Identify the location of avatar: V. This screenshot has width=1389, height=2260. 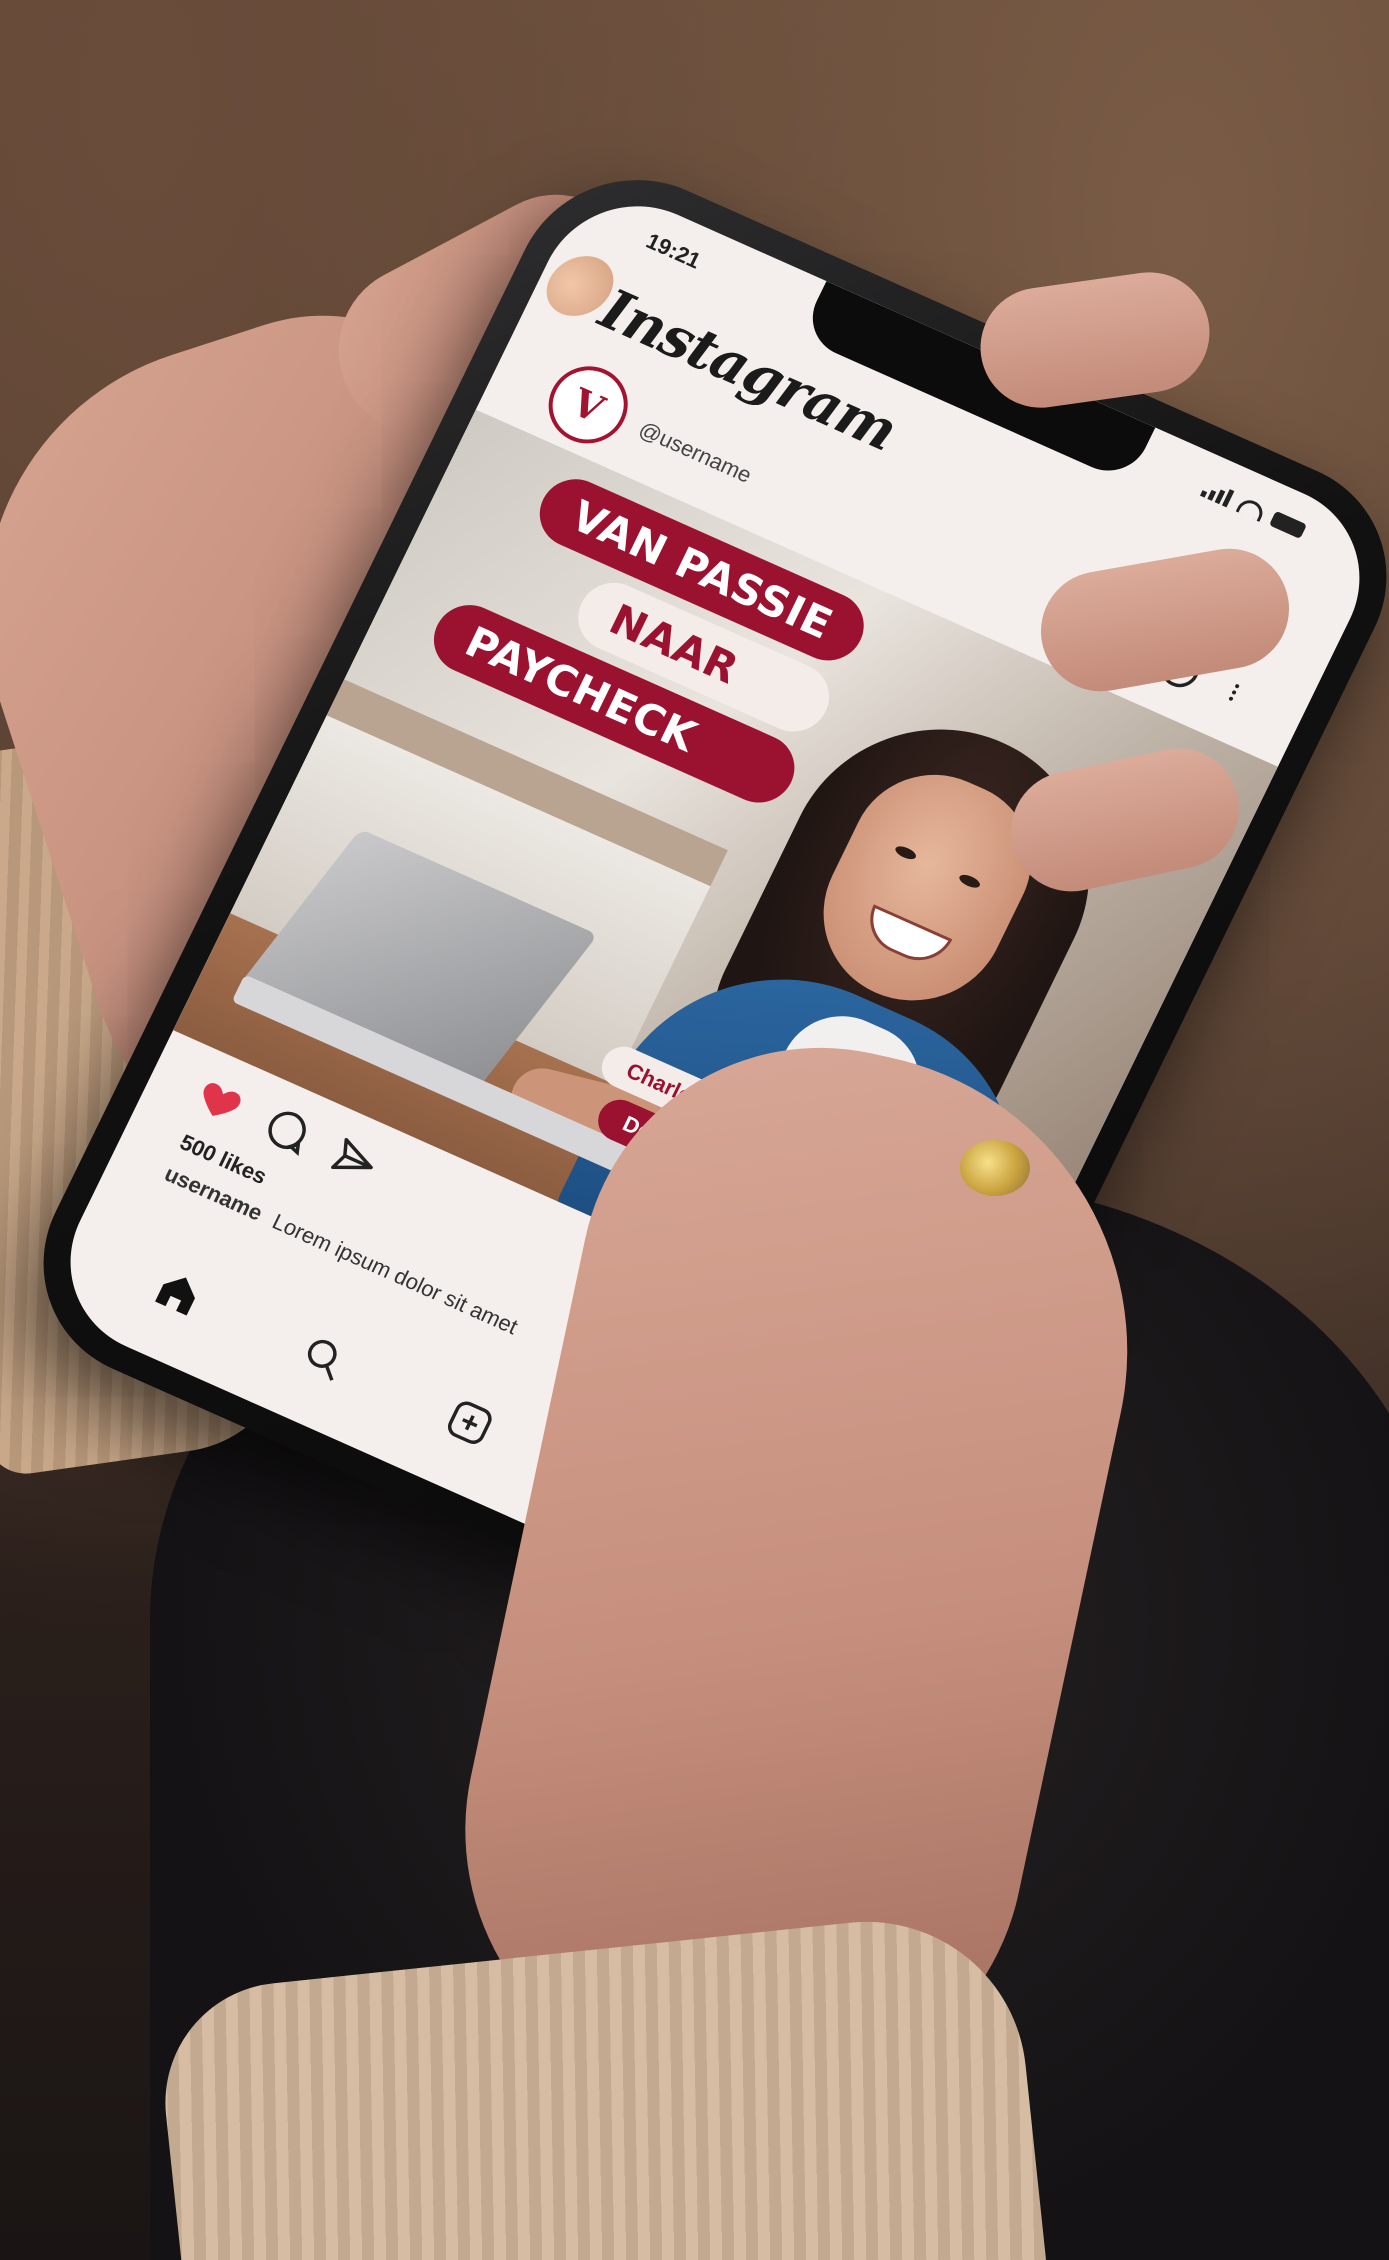
(588, 404).